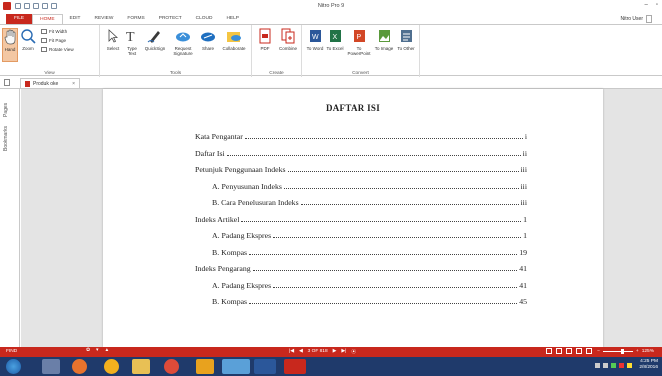  I want to click on fit-page-button: Fit Page, so click(53, 40).